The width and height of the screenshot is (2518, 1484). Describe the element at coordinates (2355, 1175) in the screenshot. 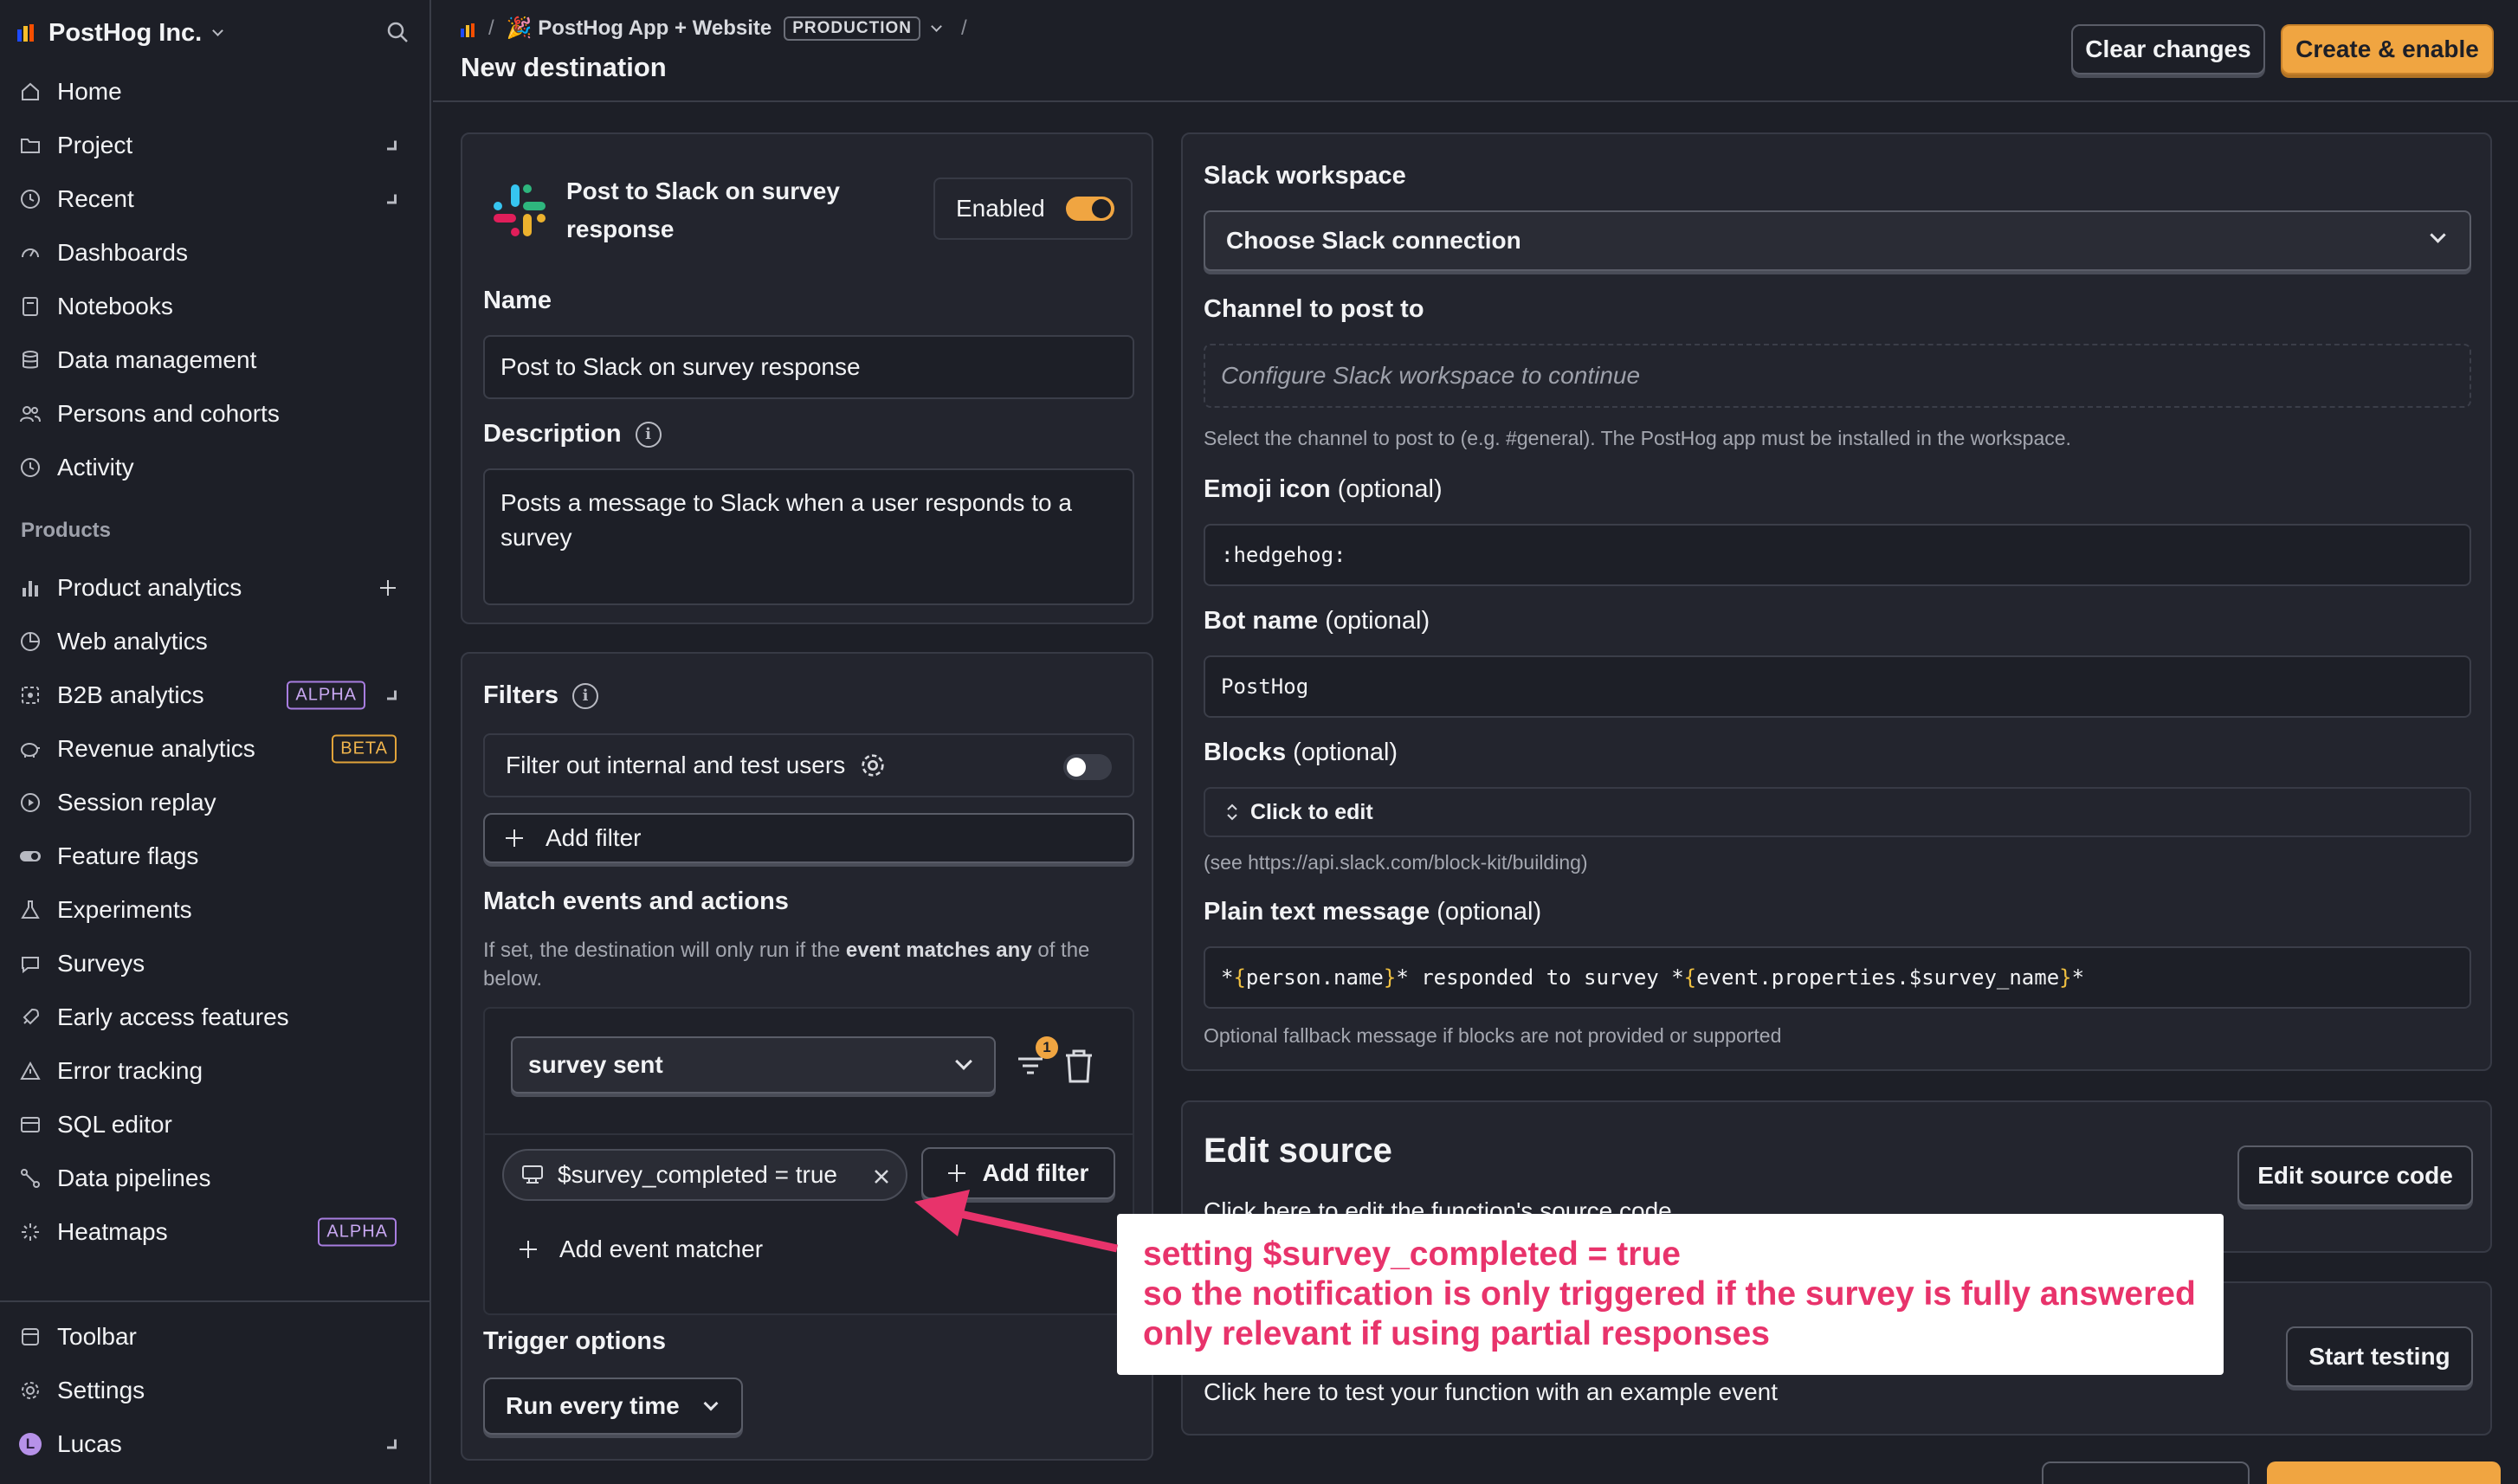

I see `edit-source-button: Edit source code` at that location.